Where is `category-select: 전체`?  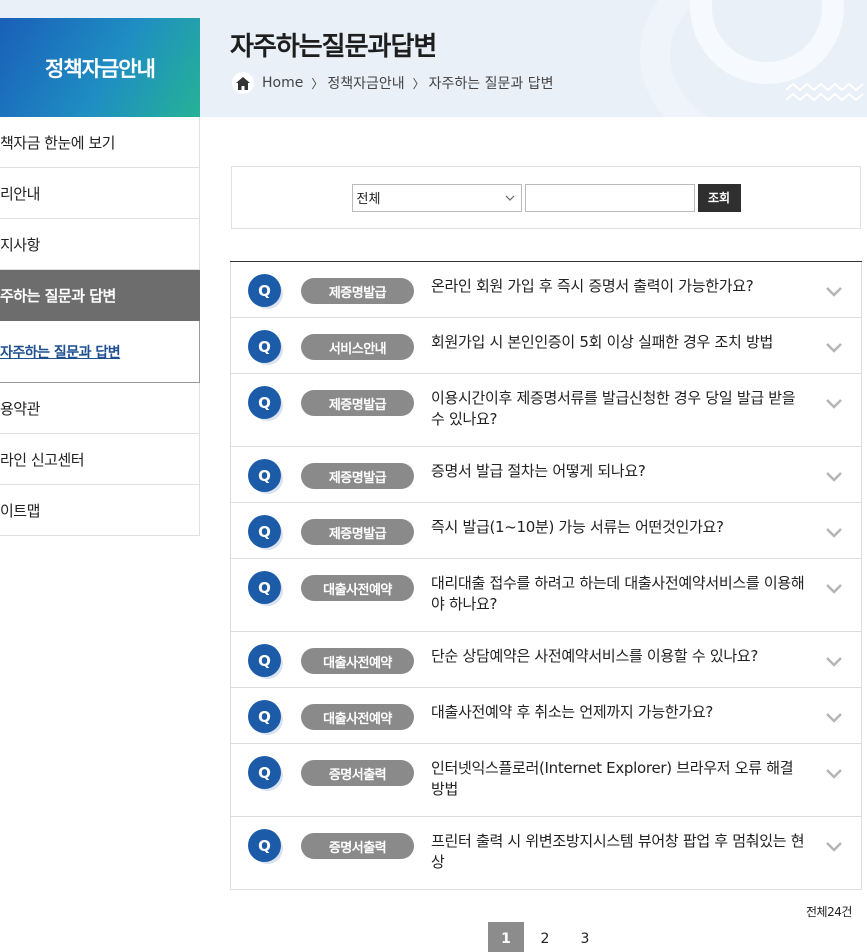 category-select: 전체 is located at coordinates (436, 197).